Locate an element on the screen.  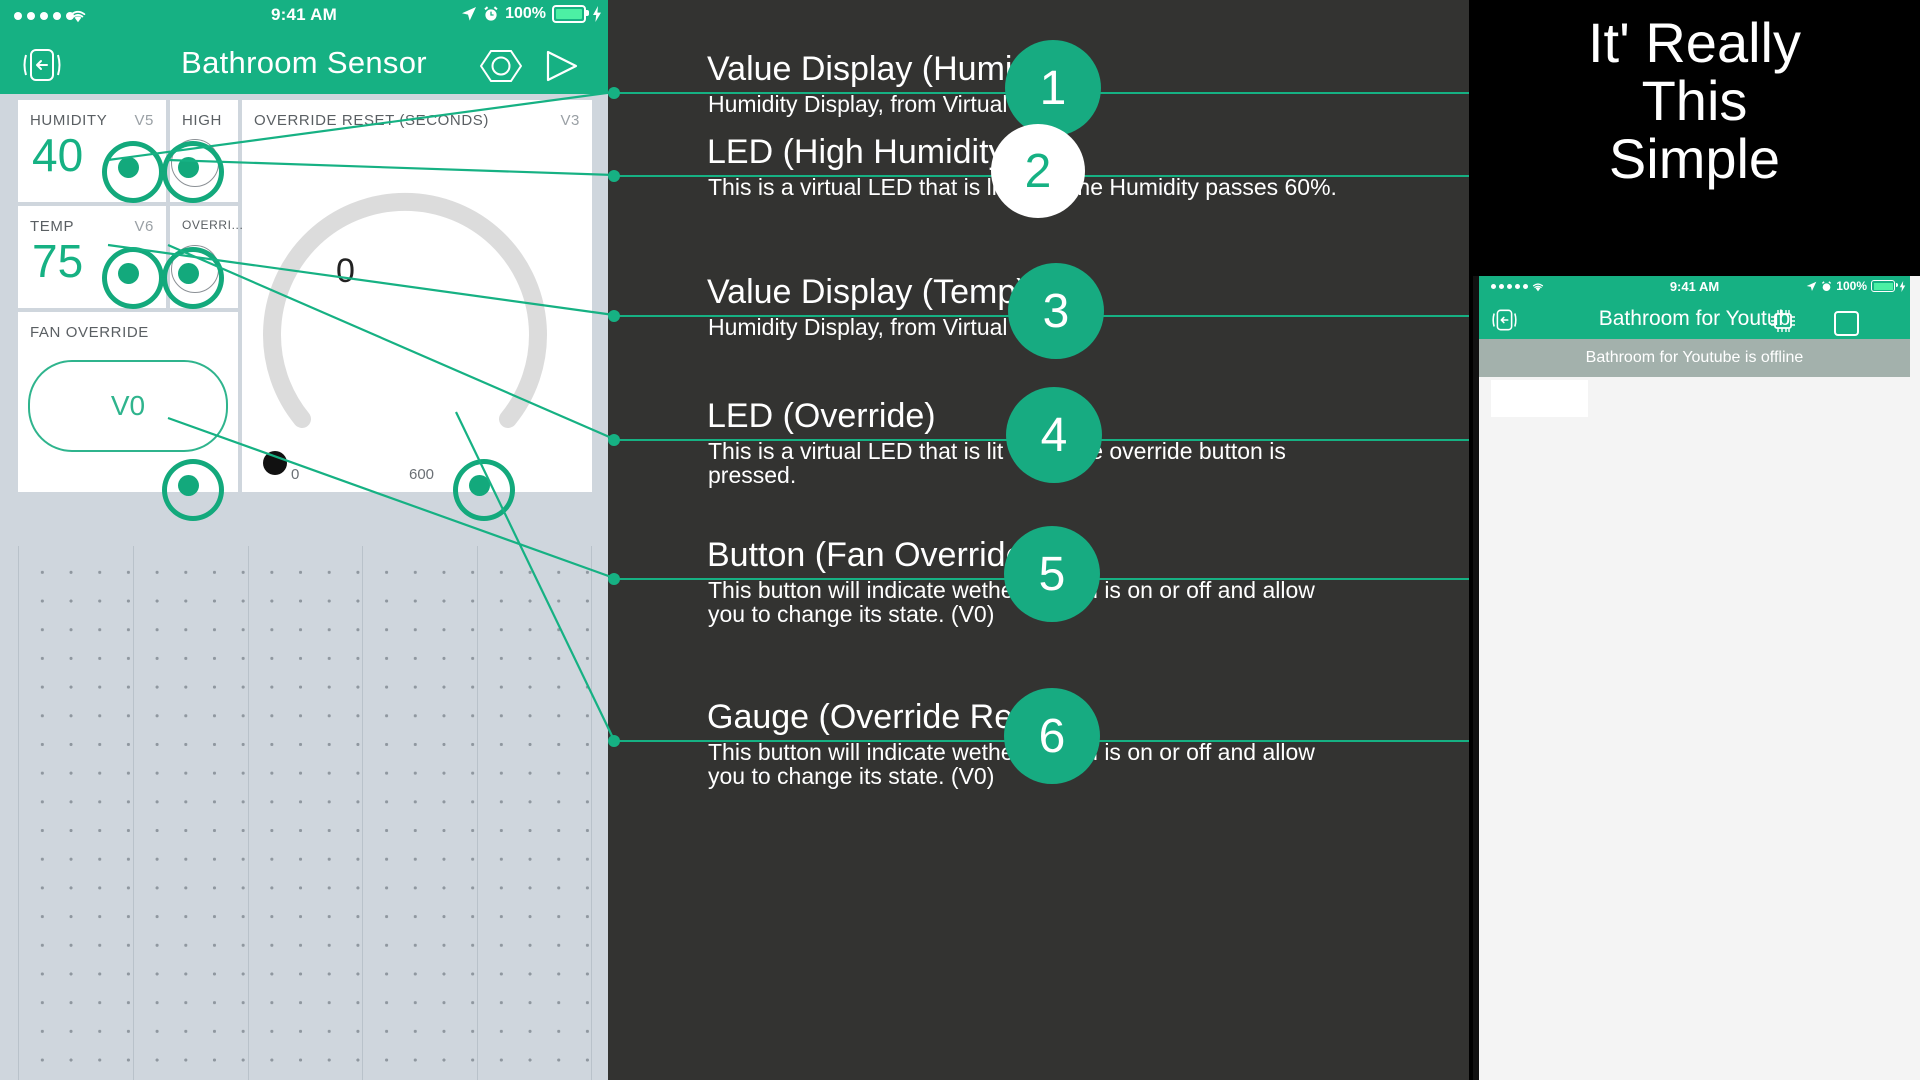
resize-handle-humidity is located at coordinates (133, 172).